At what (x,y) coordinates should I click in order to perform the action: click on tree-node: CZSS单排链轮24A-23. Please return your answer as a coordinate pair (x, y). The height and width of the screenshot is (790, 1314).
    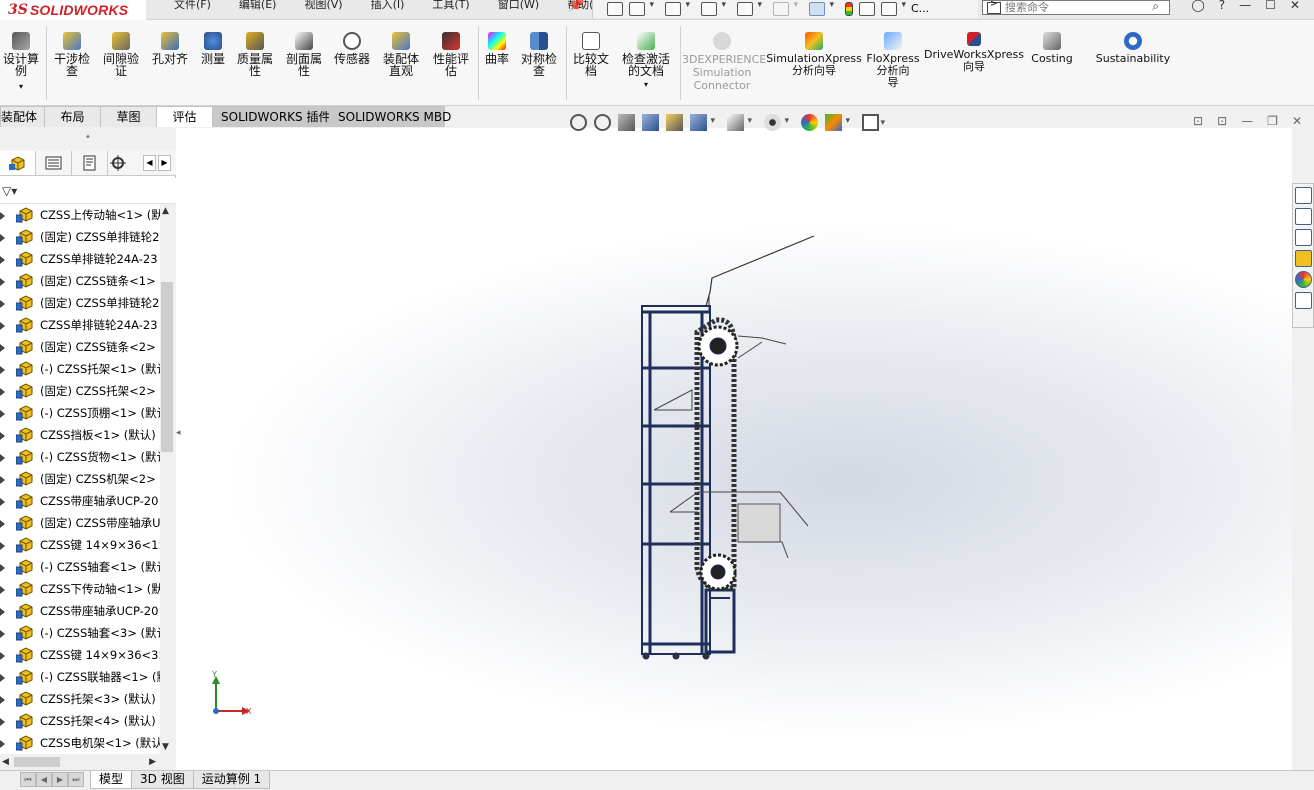
    Looking at the image, I should click on (80, 325).